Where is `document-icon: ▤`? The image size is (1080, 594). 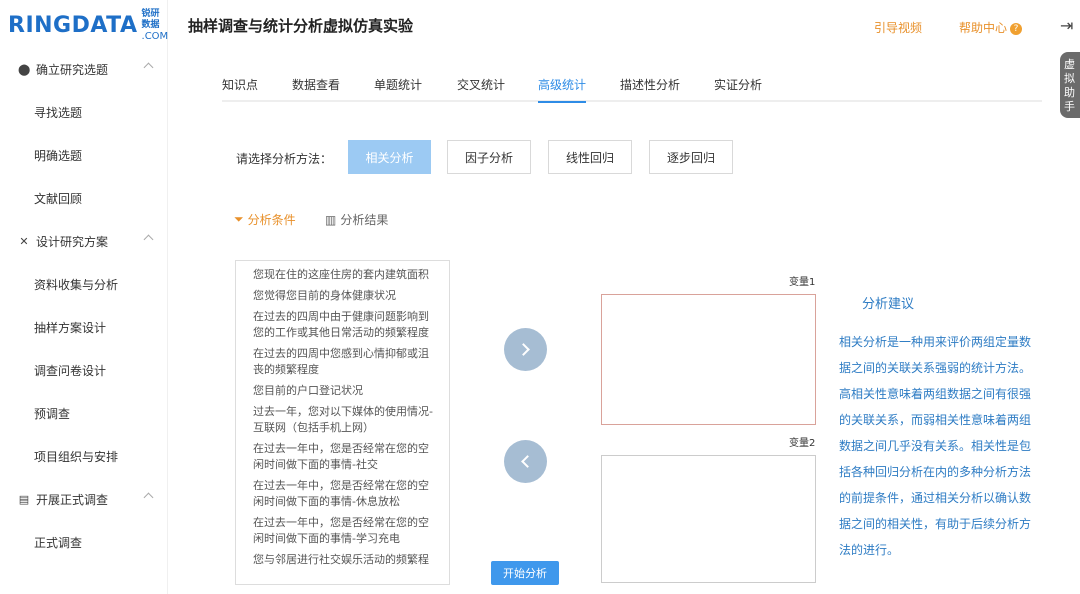 document-icon: ▤ is located at coordinates (24, 499).